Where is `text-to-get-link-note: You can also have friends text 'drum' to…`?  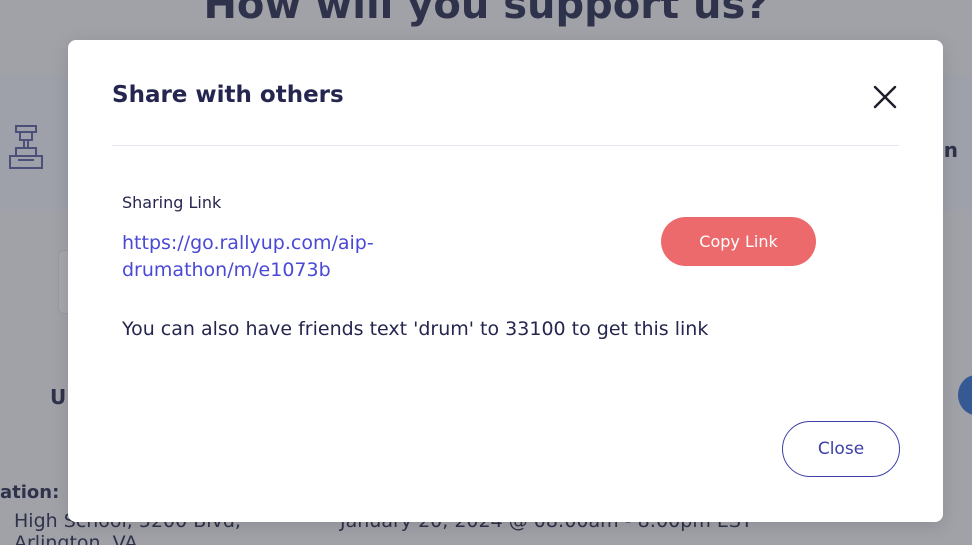
text-to-get-link-note: You can also have friends text 'drum' to… is located at coordinates (415, 329).